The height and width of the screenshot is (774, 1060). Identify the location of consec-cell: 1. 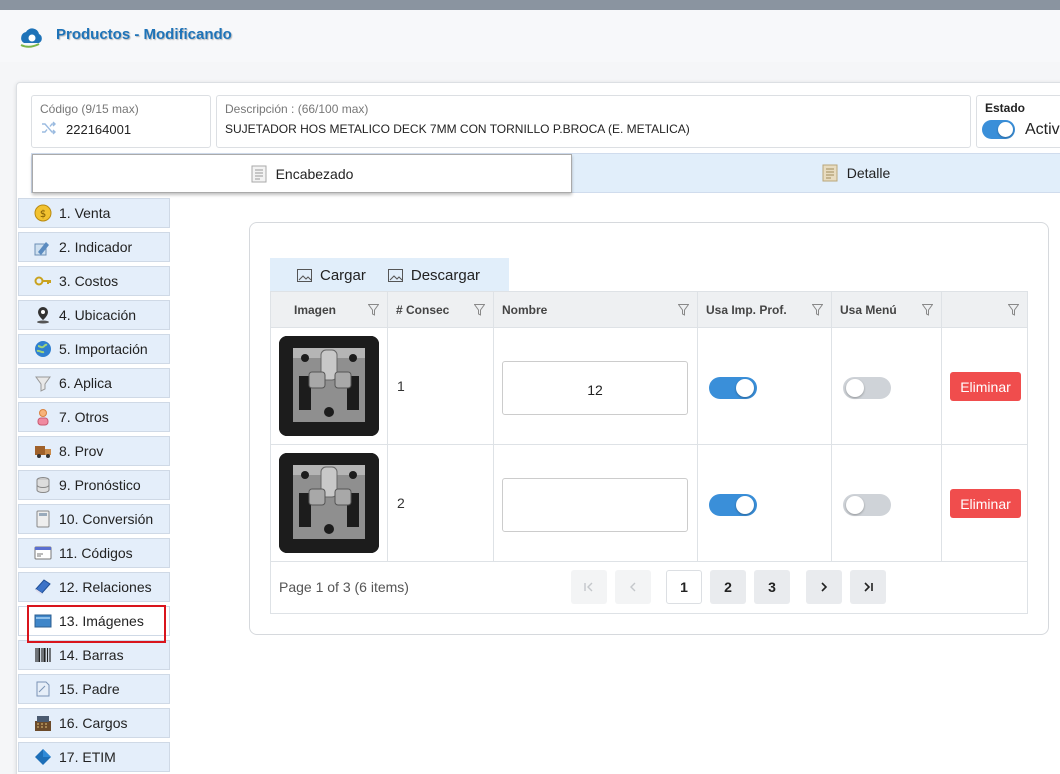
(441, 386).